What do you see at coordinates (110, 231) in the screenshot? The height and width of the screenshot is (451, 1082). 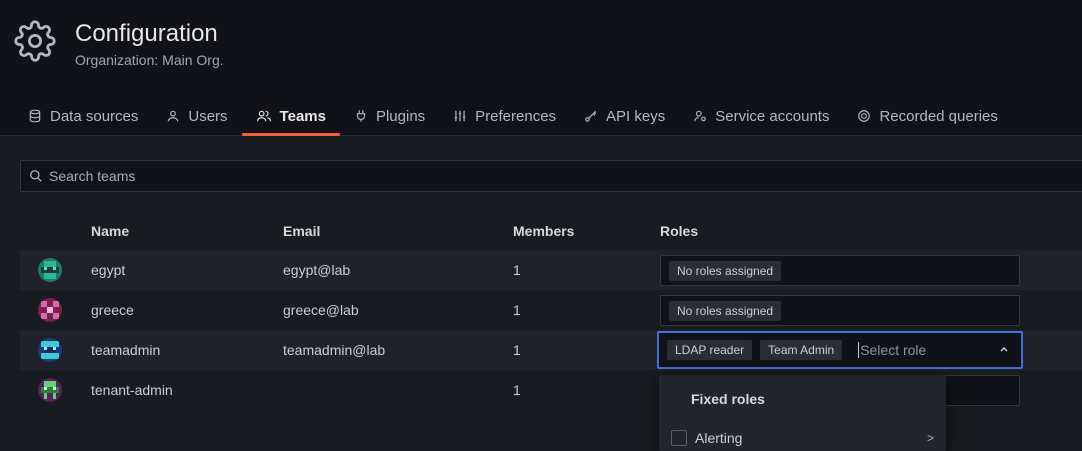 I see `column-header-name: Name` at bounding box center [110, 231].